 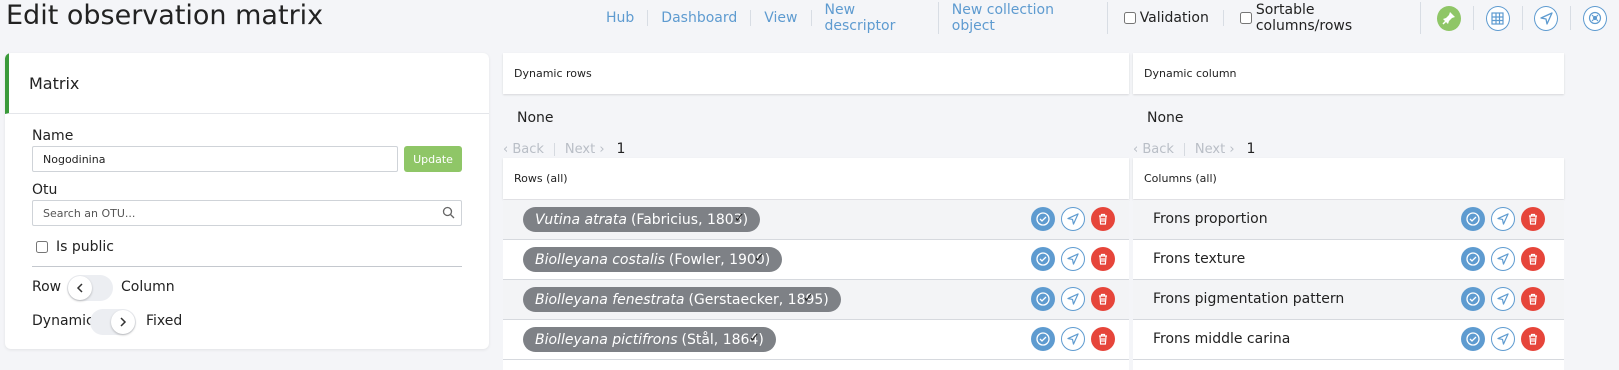 What do you see at coordinates (247, 266) in the screenshot?
I see `divider` at bounding box center [247, 266].